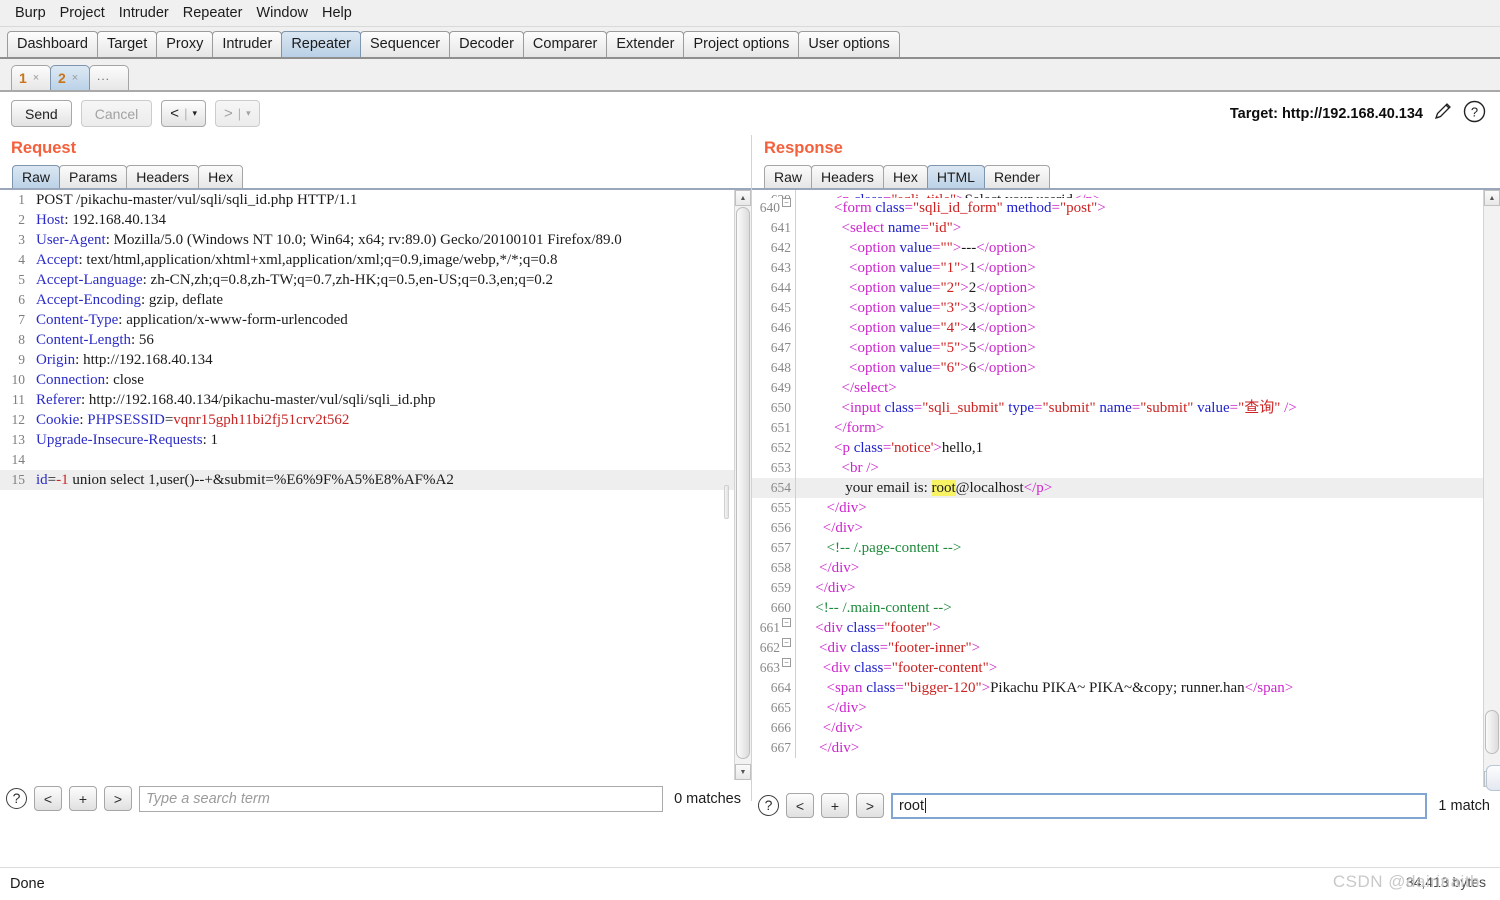  I want to click on response-tab-render: Render, so click(1016, 176).